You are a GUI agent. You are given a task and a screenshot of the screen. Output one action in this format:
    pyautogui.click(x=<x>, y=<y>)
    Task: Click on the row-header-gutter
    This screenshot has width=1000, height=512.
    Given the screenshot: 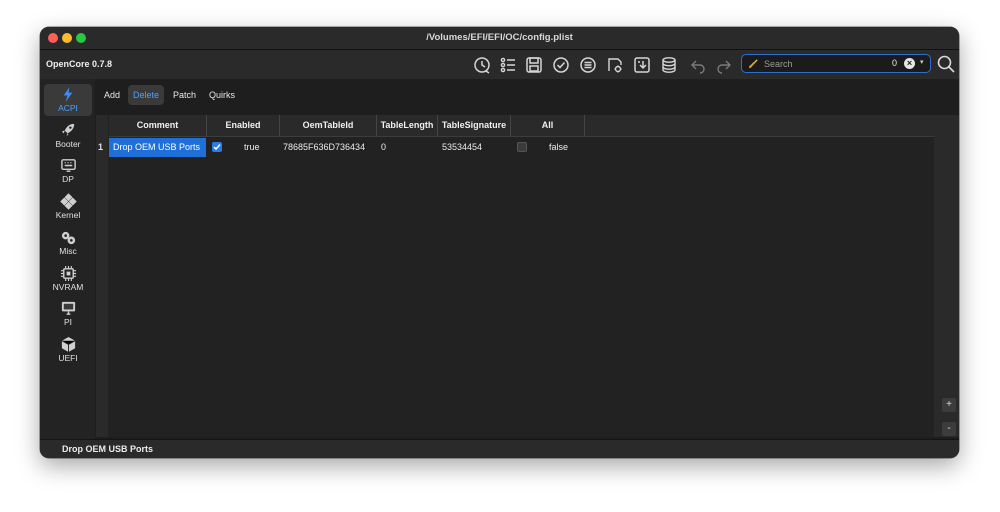 What is the action you would take?
    pyautogui.click(x=102, y=276)
    